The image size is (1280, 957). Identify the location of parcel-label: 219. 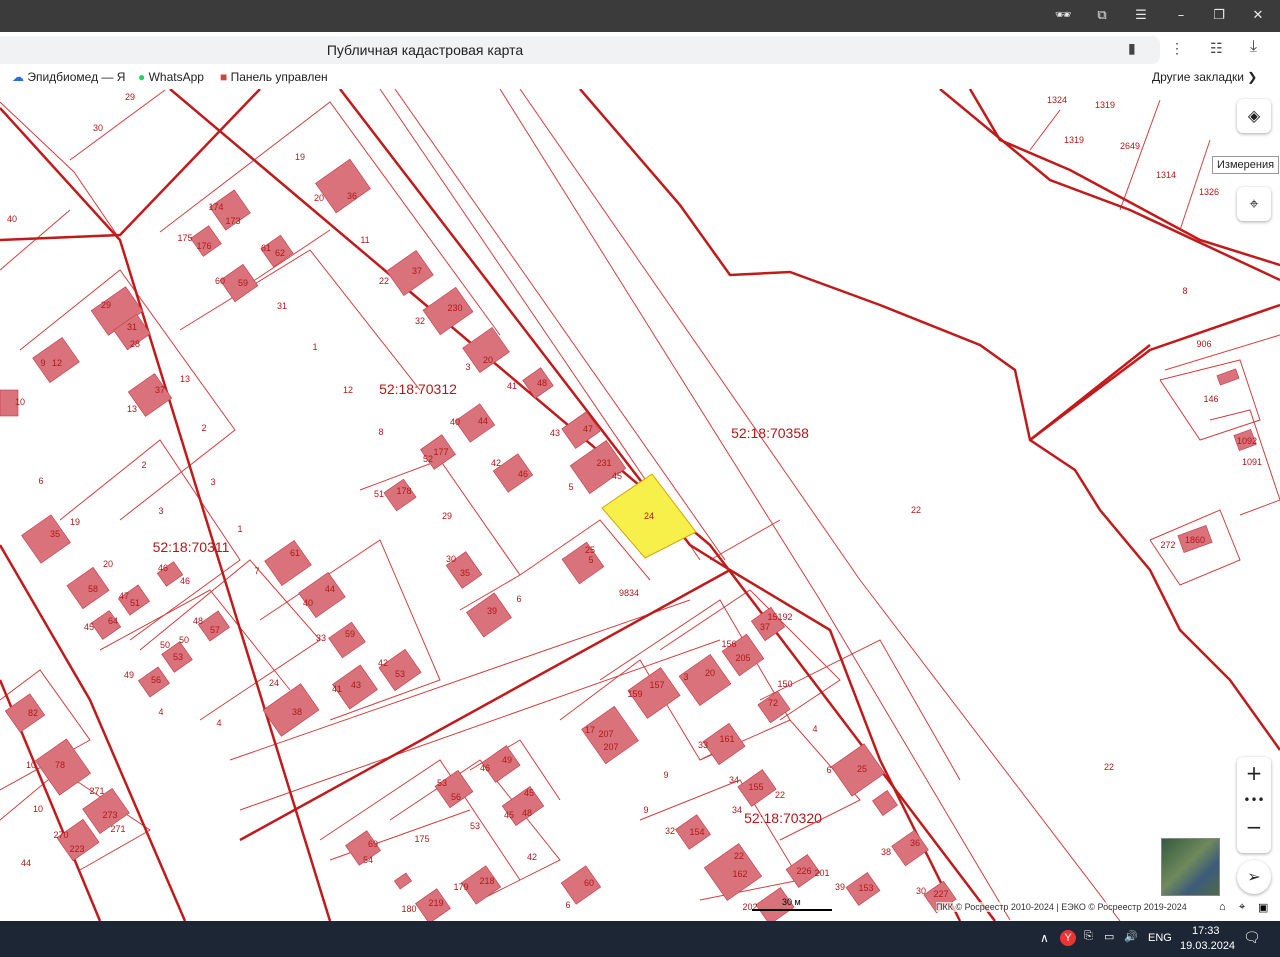
(435, 903).